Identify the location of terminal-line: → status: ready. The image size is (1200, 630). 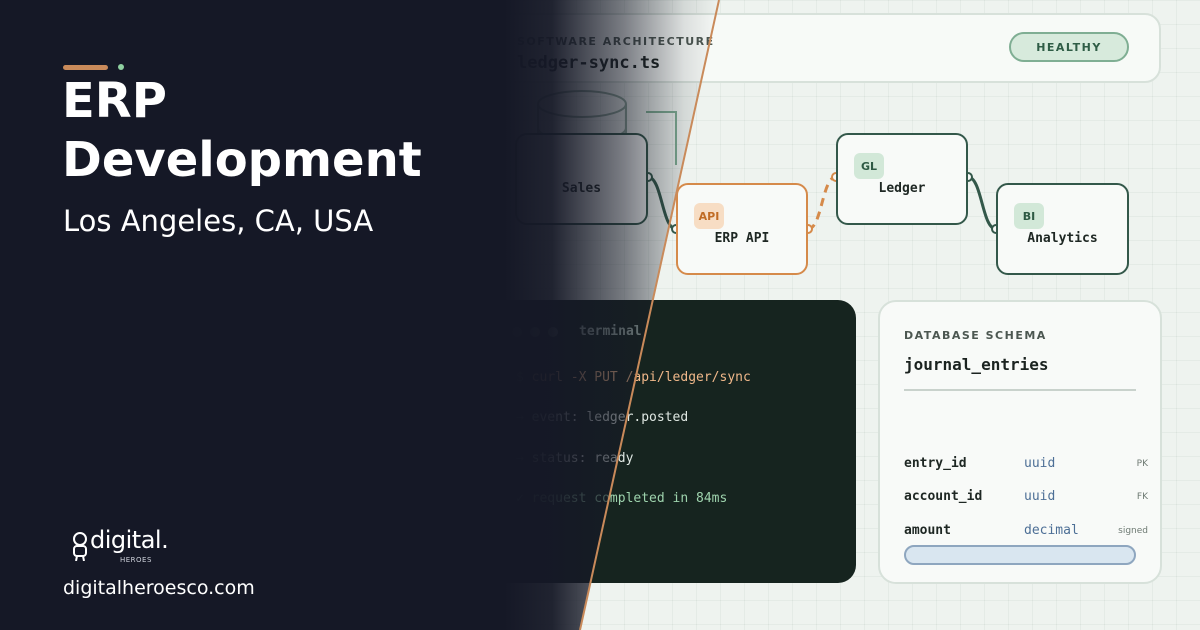
(574, 458).